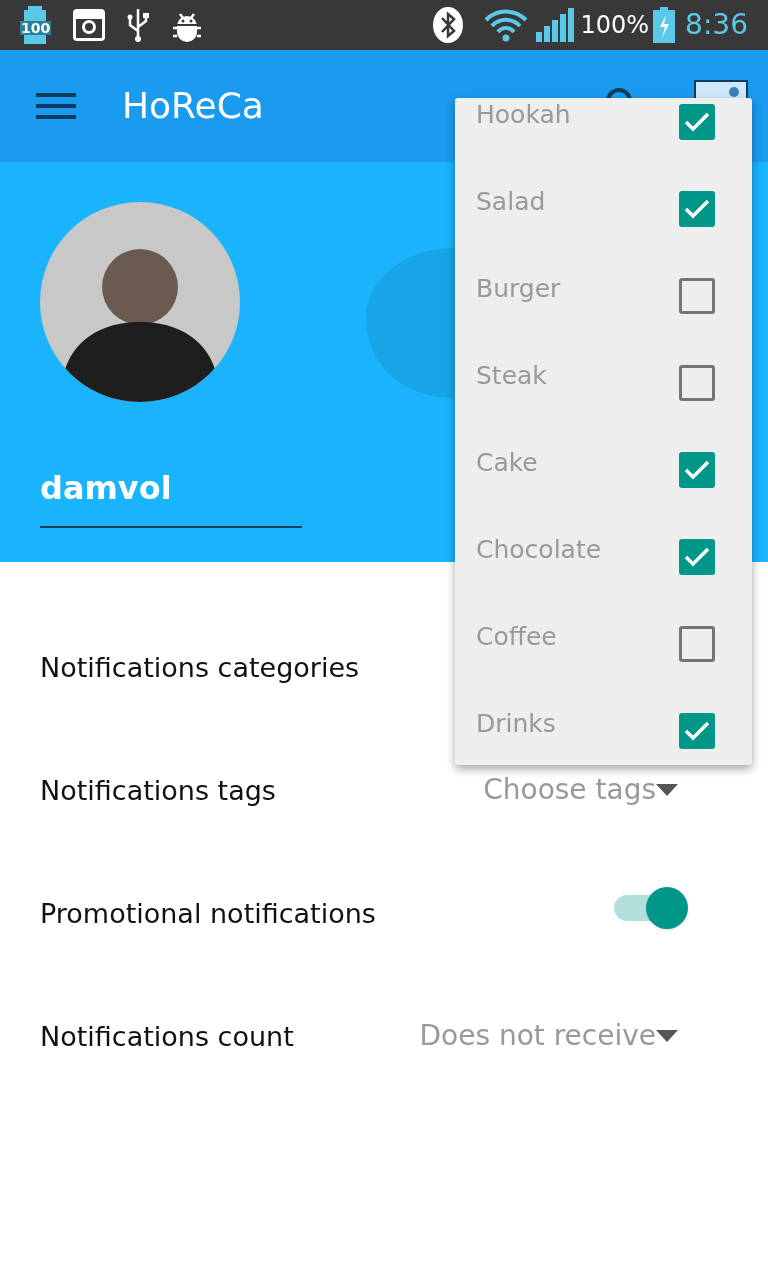  I want to click on menu-icon, so click(56, 106).